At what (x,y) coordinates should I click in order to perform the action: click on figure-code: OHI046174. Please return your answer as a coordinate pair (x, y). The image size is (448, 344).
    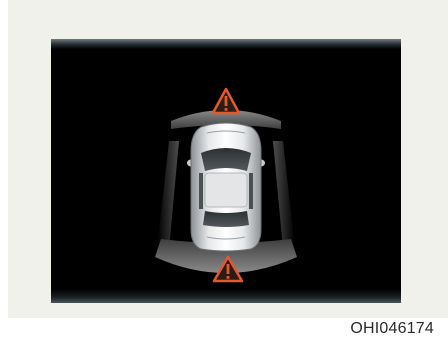
    Looking at the image, I should click on (392, 328).